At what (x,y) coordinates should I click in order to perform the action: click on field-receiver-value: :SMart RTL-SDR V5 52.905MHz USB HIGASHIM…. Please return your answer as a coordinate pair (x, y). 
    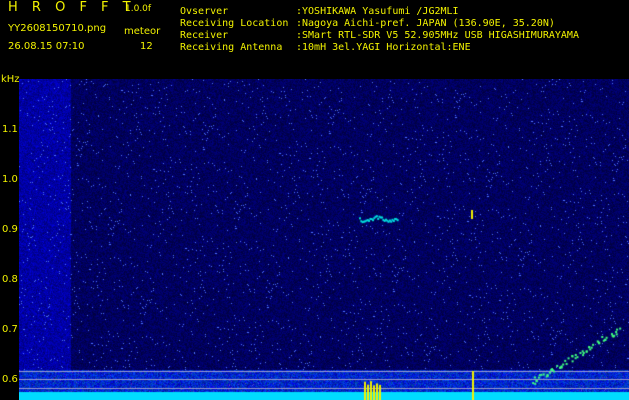
    Looking at the image, I should click on (437, 35).